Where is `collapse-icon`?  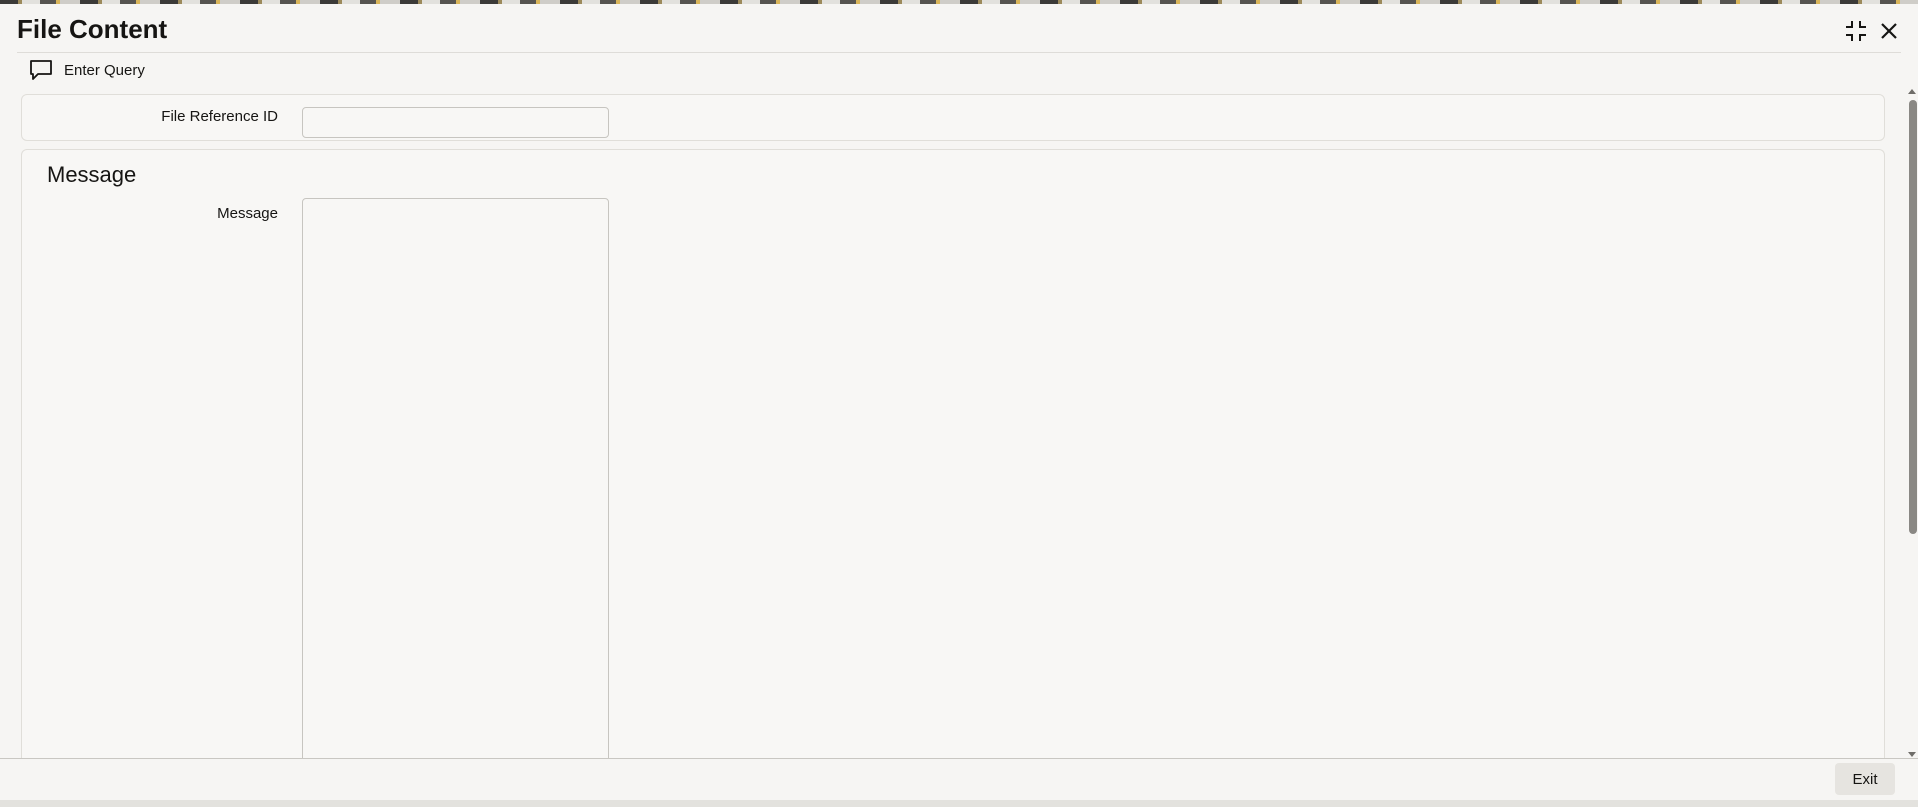
collapse-icon is located at coordinates (1856, 31).